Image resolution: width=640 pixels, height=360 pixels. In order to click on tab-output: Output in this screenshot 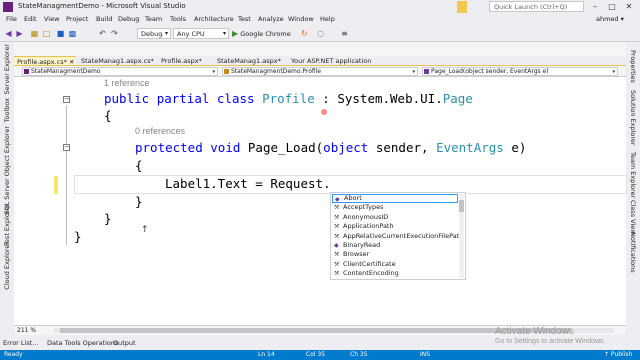, I will do `click(124, 343)`.